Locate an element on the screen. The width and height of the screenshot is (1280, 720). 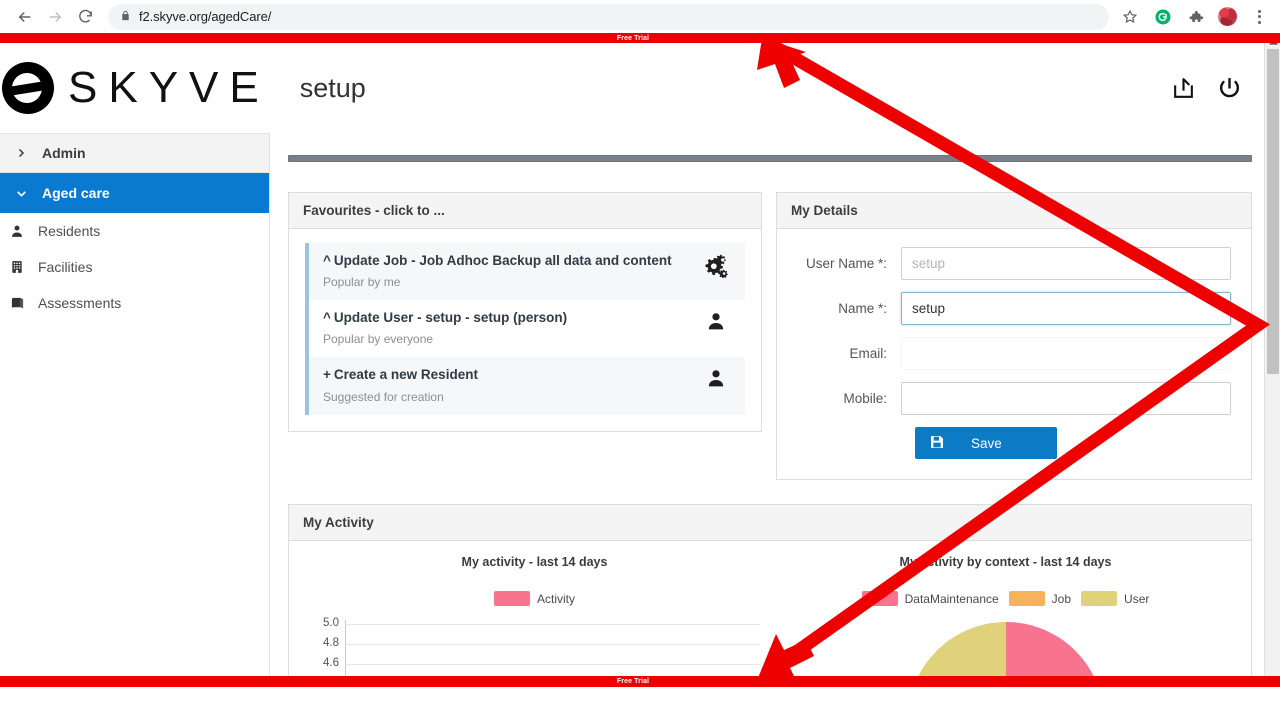
favourite-subtitle: Popular by everyone is located at coordinates (378, 339).